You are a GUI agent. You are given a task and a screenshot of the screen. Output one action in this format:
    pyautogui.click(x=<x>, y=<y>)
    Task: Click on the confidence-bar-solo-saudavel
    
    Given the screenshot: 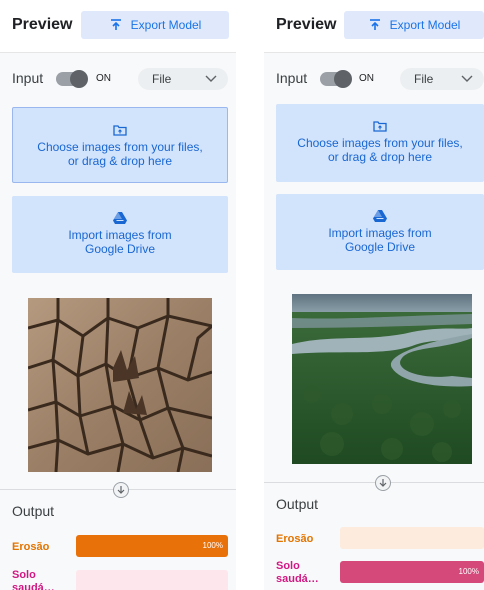 What is the action you would take?
    pyautogui.click(x=152, y=580)
    